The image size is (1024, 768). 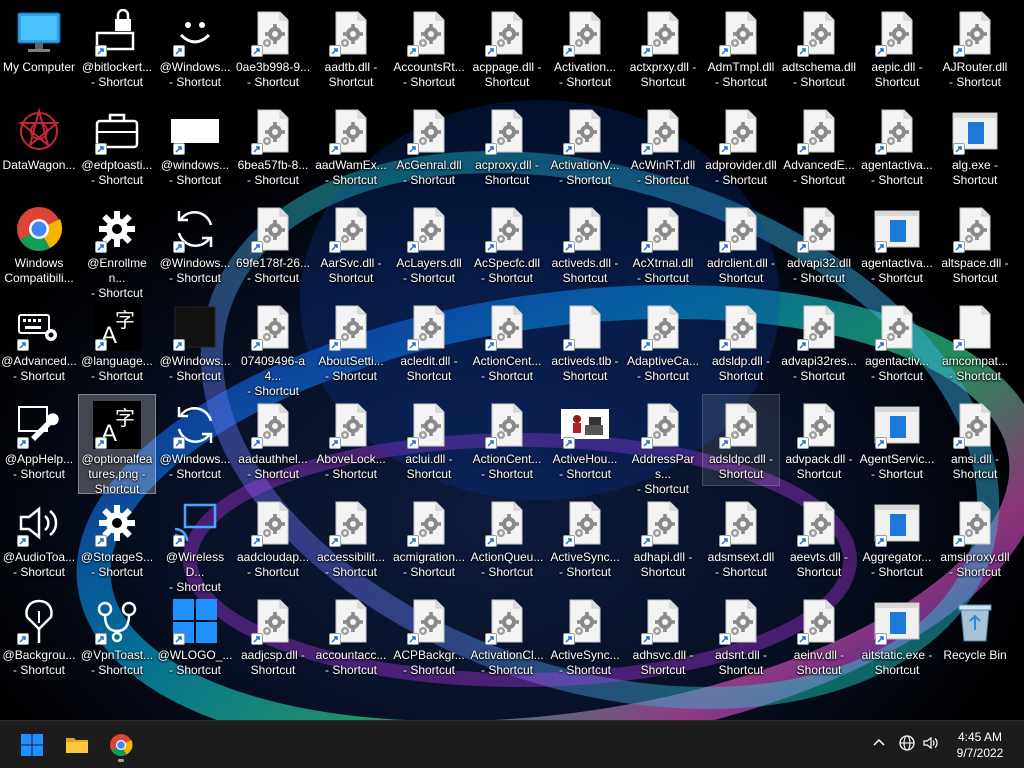 What do you see at coordinates (117, 636) in the screenshot?
I see `desktop-icon: @VpnToast... - Shortcut` at bounding box center [117, 636].